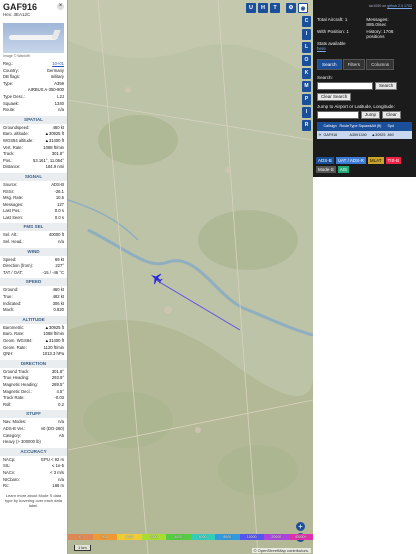 Image resolution: width=416 pixels, height=554 pixels. Describe the element at coordinates (332, 19) in the screenshot. I see `total-aircraft: Total Aircraft: 1` at that location.